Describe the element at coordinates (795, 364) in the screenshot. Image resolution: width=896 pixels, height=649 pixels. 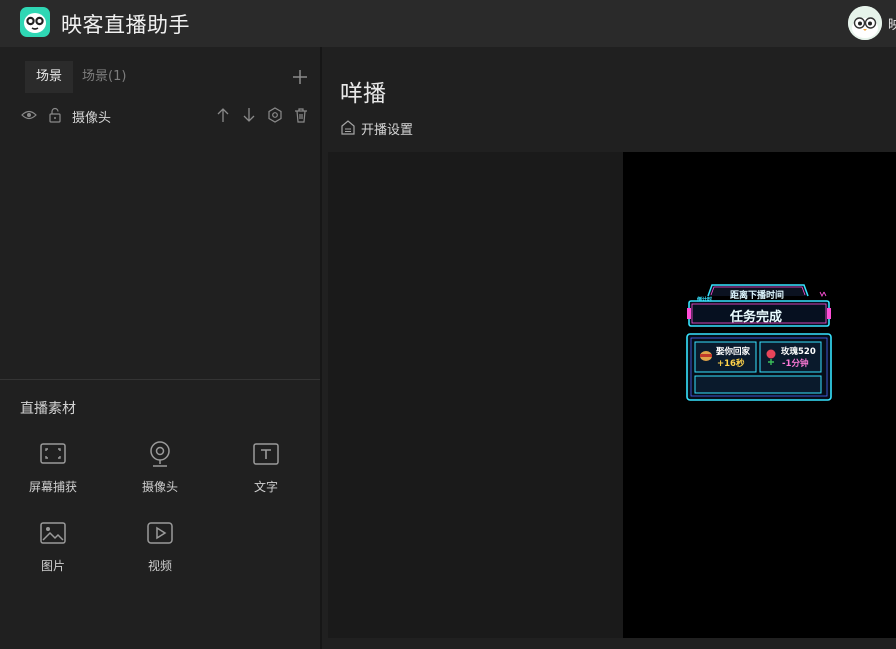
I see `gift2-value: -1分钟` at that location.